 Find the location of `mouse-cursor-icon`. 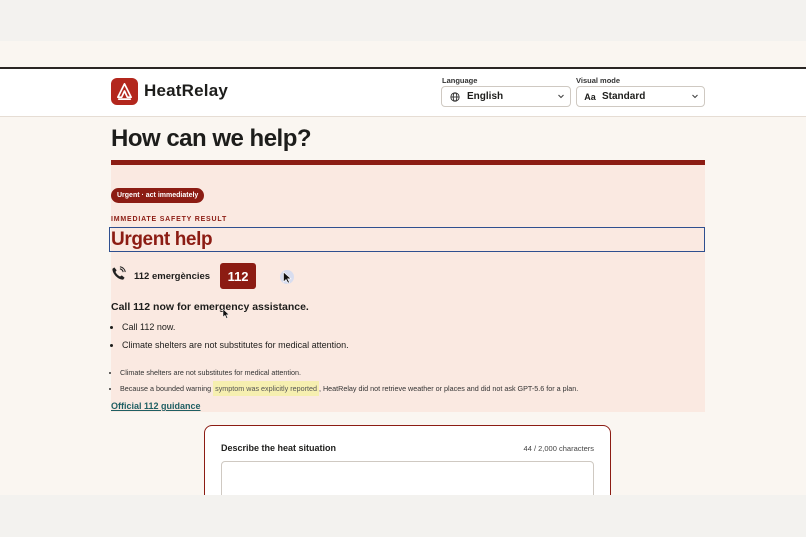

mouse-cursor-icon is located at coordinates (287, 277).